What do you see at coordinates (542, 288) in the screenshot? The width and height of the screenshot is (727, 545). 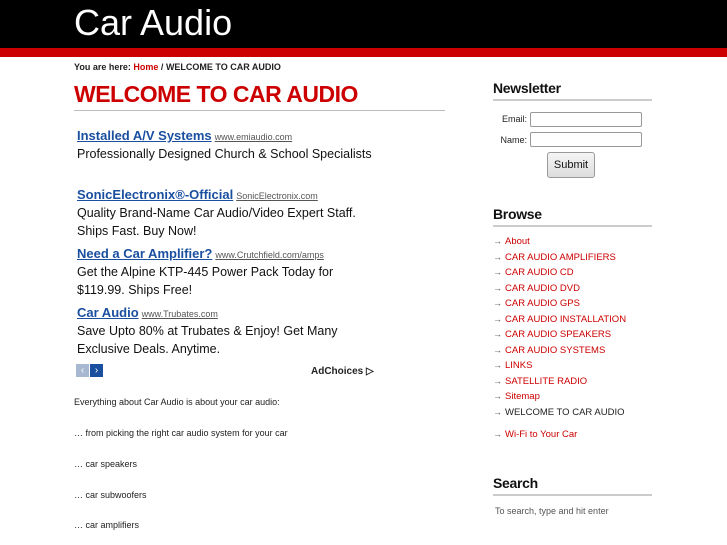 I see `browse-item-label: CAR AUDIO DVD` at bounding box center [542, 288].